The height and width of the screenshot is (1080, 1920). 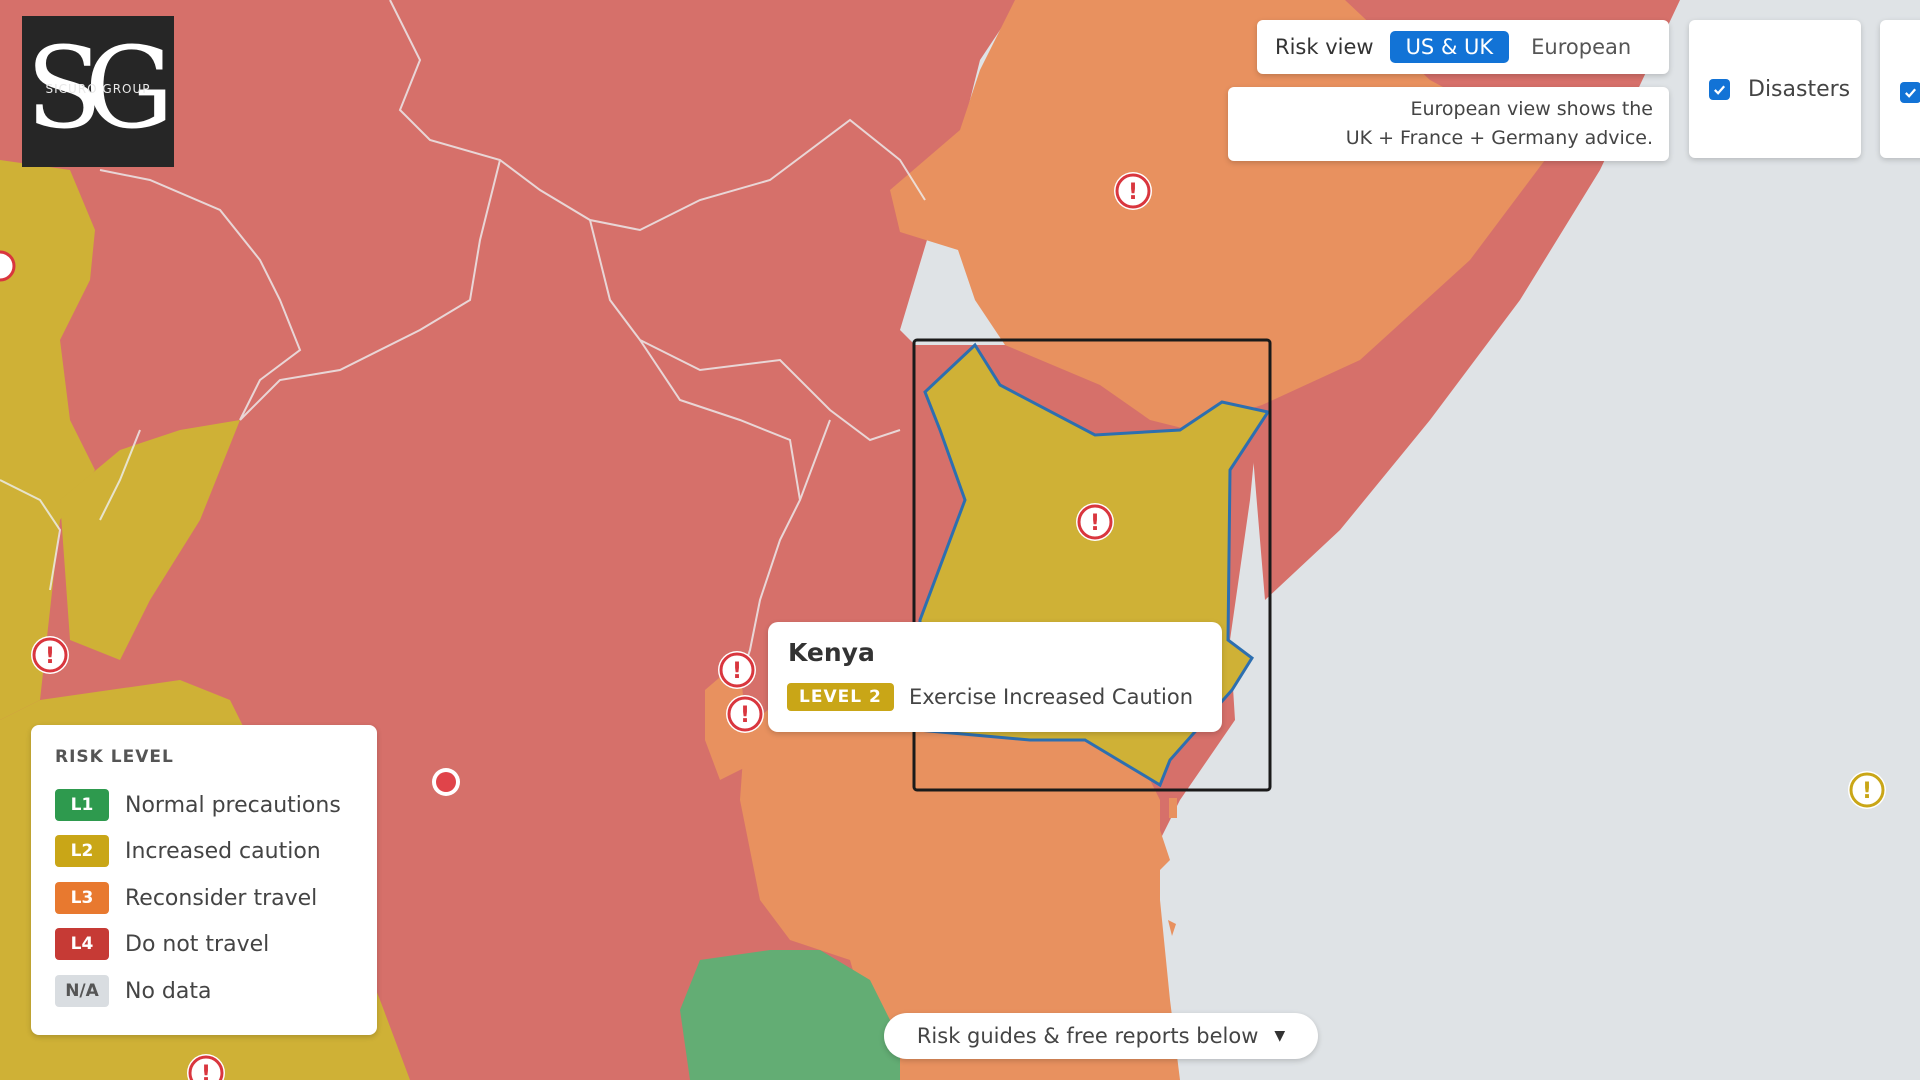 I want to click on layer-toggle-second, so click(x=1900, y=89).